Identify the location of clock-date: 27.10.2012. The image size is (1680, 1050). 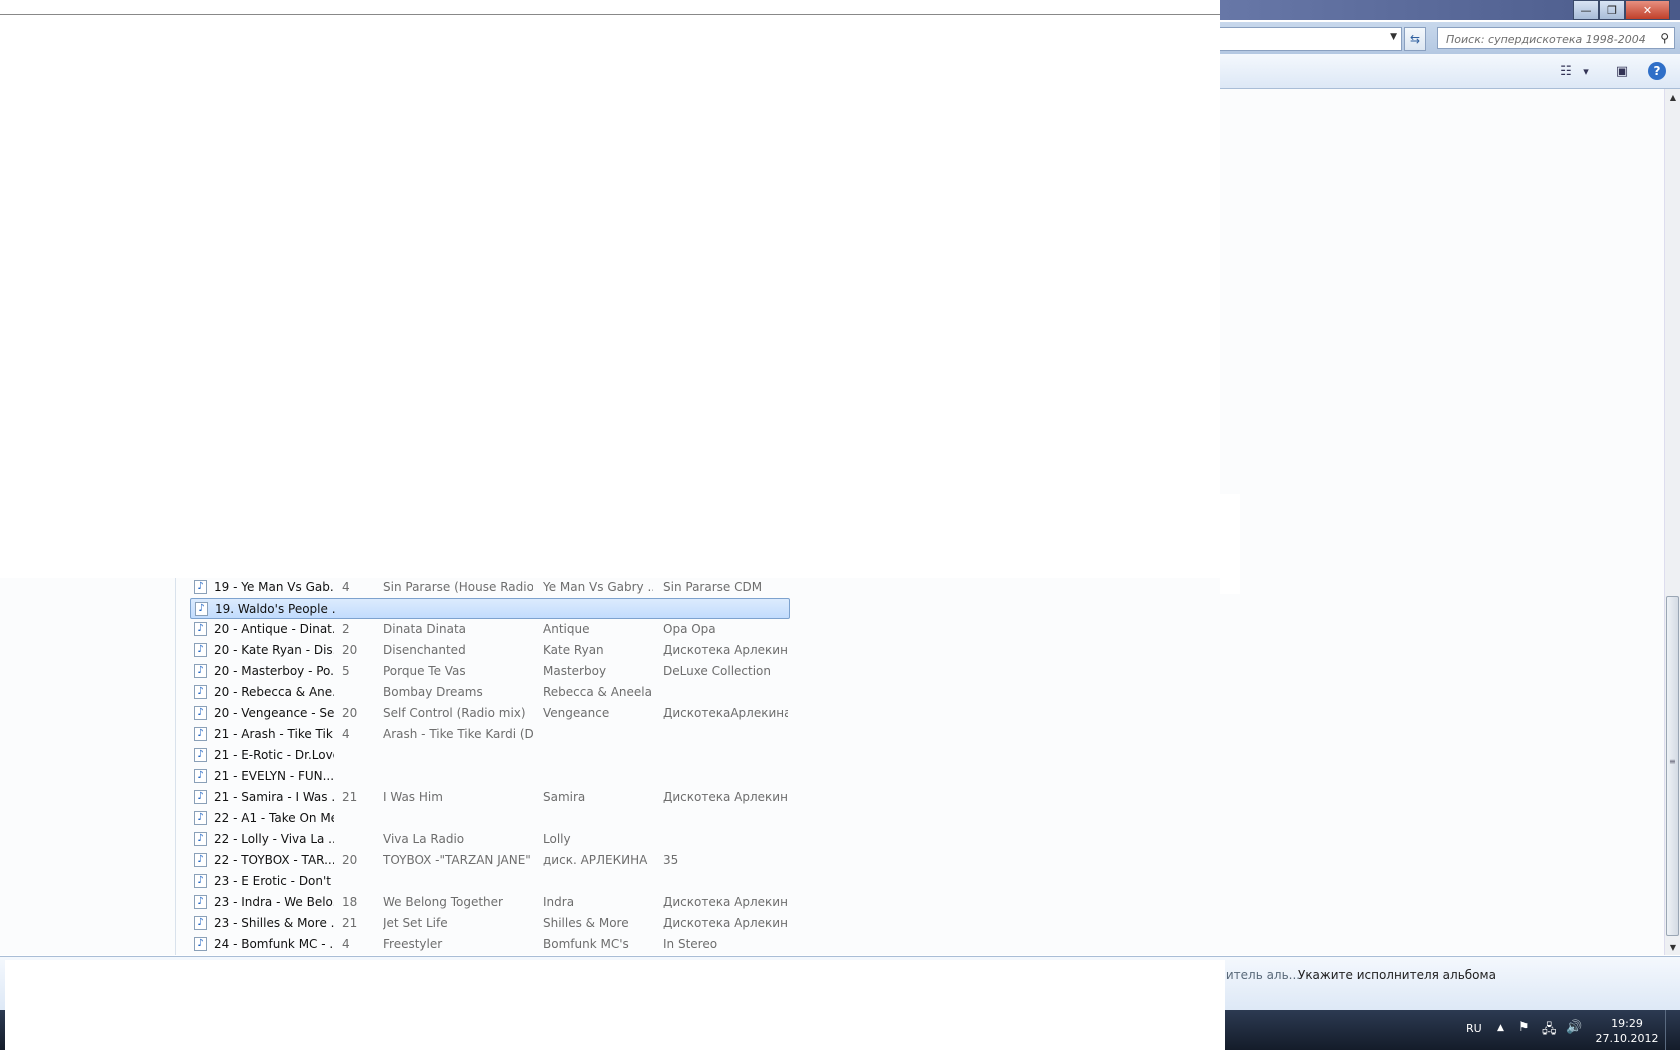
(1627, 1038).